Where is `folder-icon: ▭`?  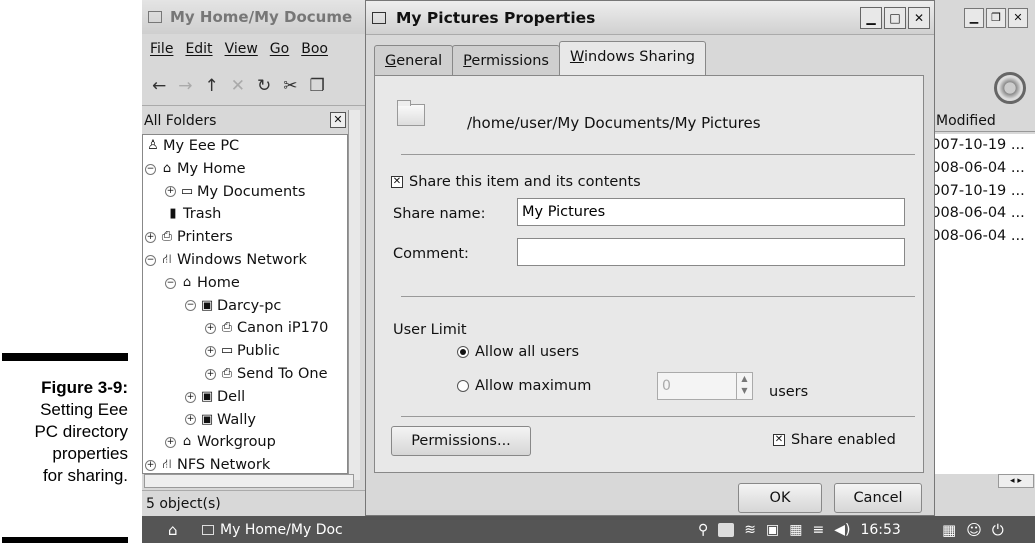
folder-icon: ▭ is located at coordinates (227, 351).